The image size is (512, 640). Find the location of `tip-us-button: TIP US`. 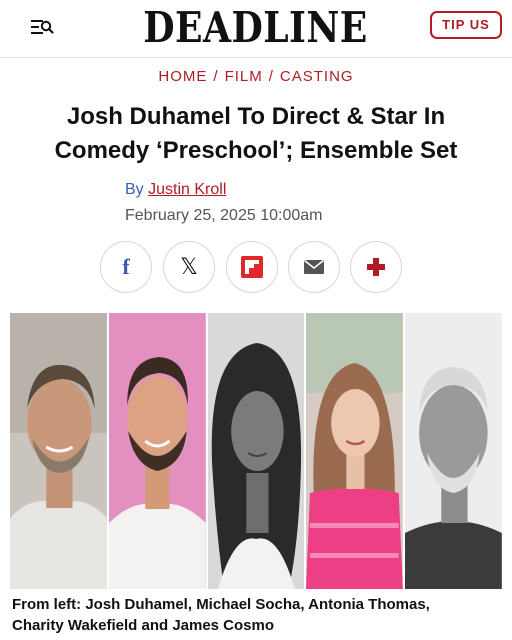

tip-us-button: TIP US is located at coordinates (466, 25).